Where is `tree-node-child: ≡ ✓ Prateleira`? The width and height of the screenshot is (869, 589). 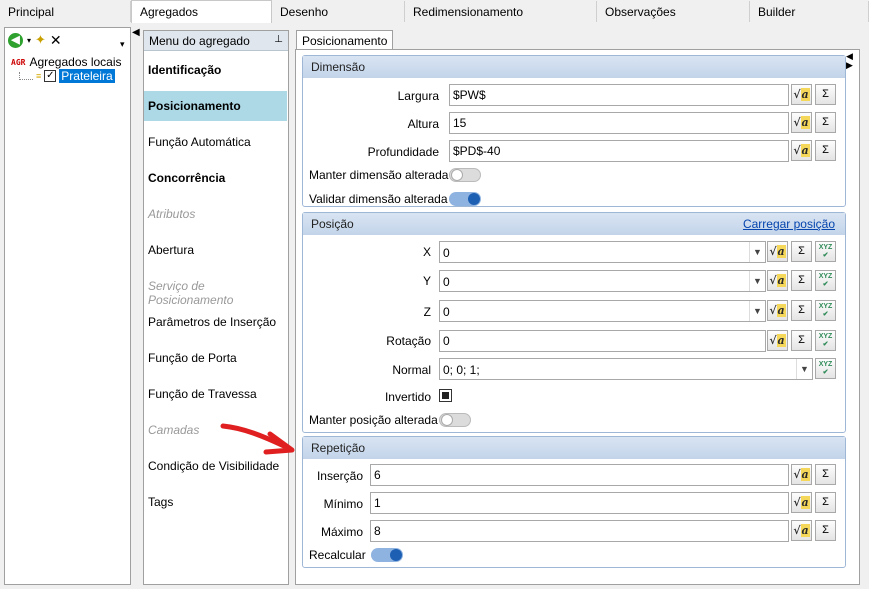 tree-node-child: ≡ ✓ Prateleira is located at coordinates (67, 76).